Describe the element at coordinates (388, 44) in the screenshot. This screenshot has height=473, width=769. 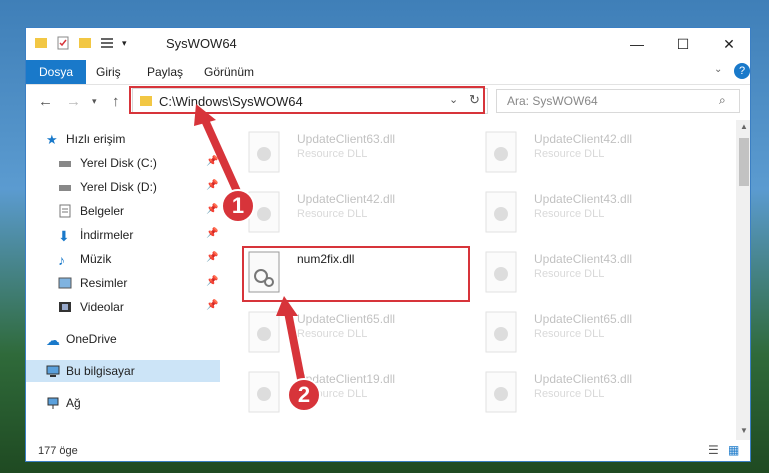
I see `title-bar: ▾ SysWOW64 — ☐ ✕` at that location.